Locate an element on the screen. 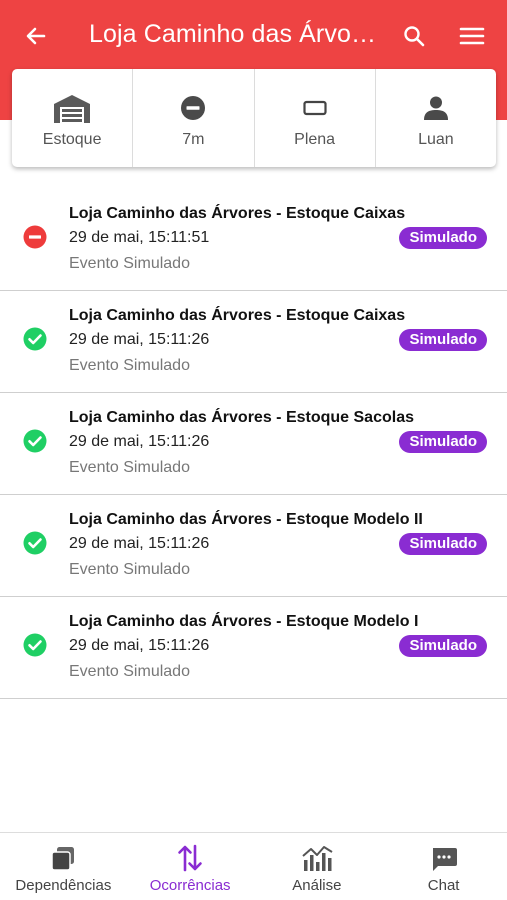 Image resolution: width=507 pixels, height=900 pixels. nav-dependencias-label: Dependências is located at coordinates (63, 885).